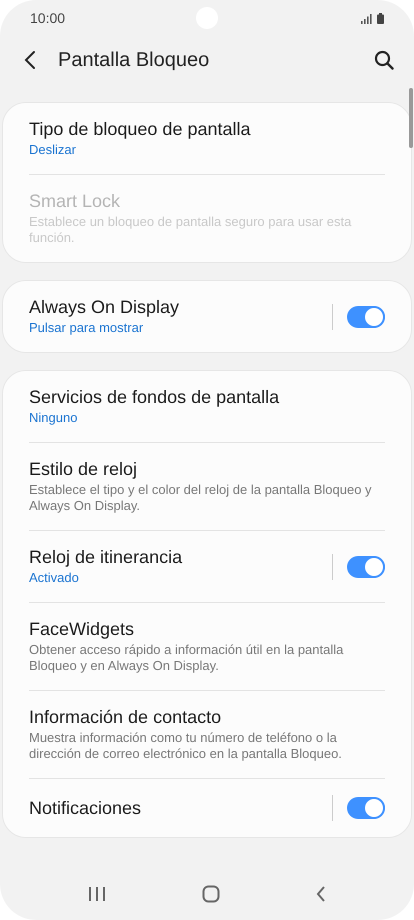  What do you see at coordinates (53, 418) in the screenshot?
I see `setting-value: Ninguno` at bounding box center [53, 418].